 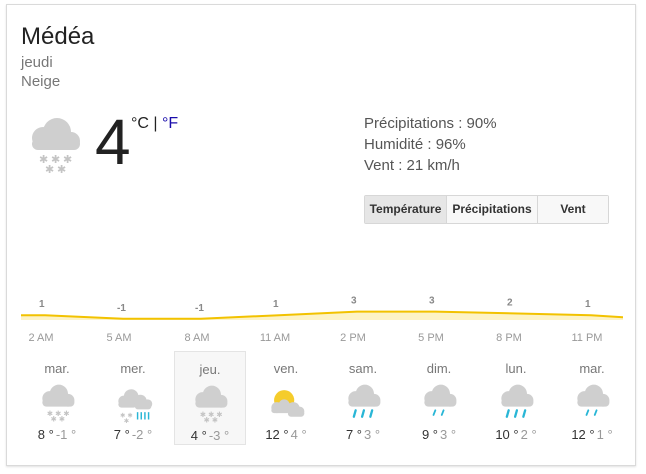 What do you see at coordinates (573, 209) in the screenshot?
I see `tab-wind: Vent` at bounding box center [573, 209].